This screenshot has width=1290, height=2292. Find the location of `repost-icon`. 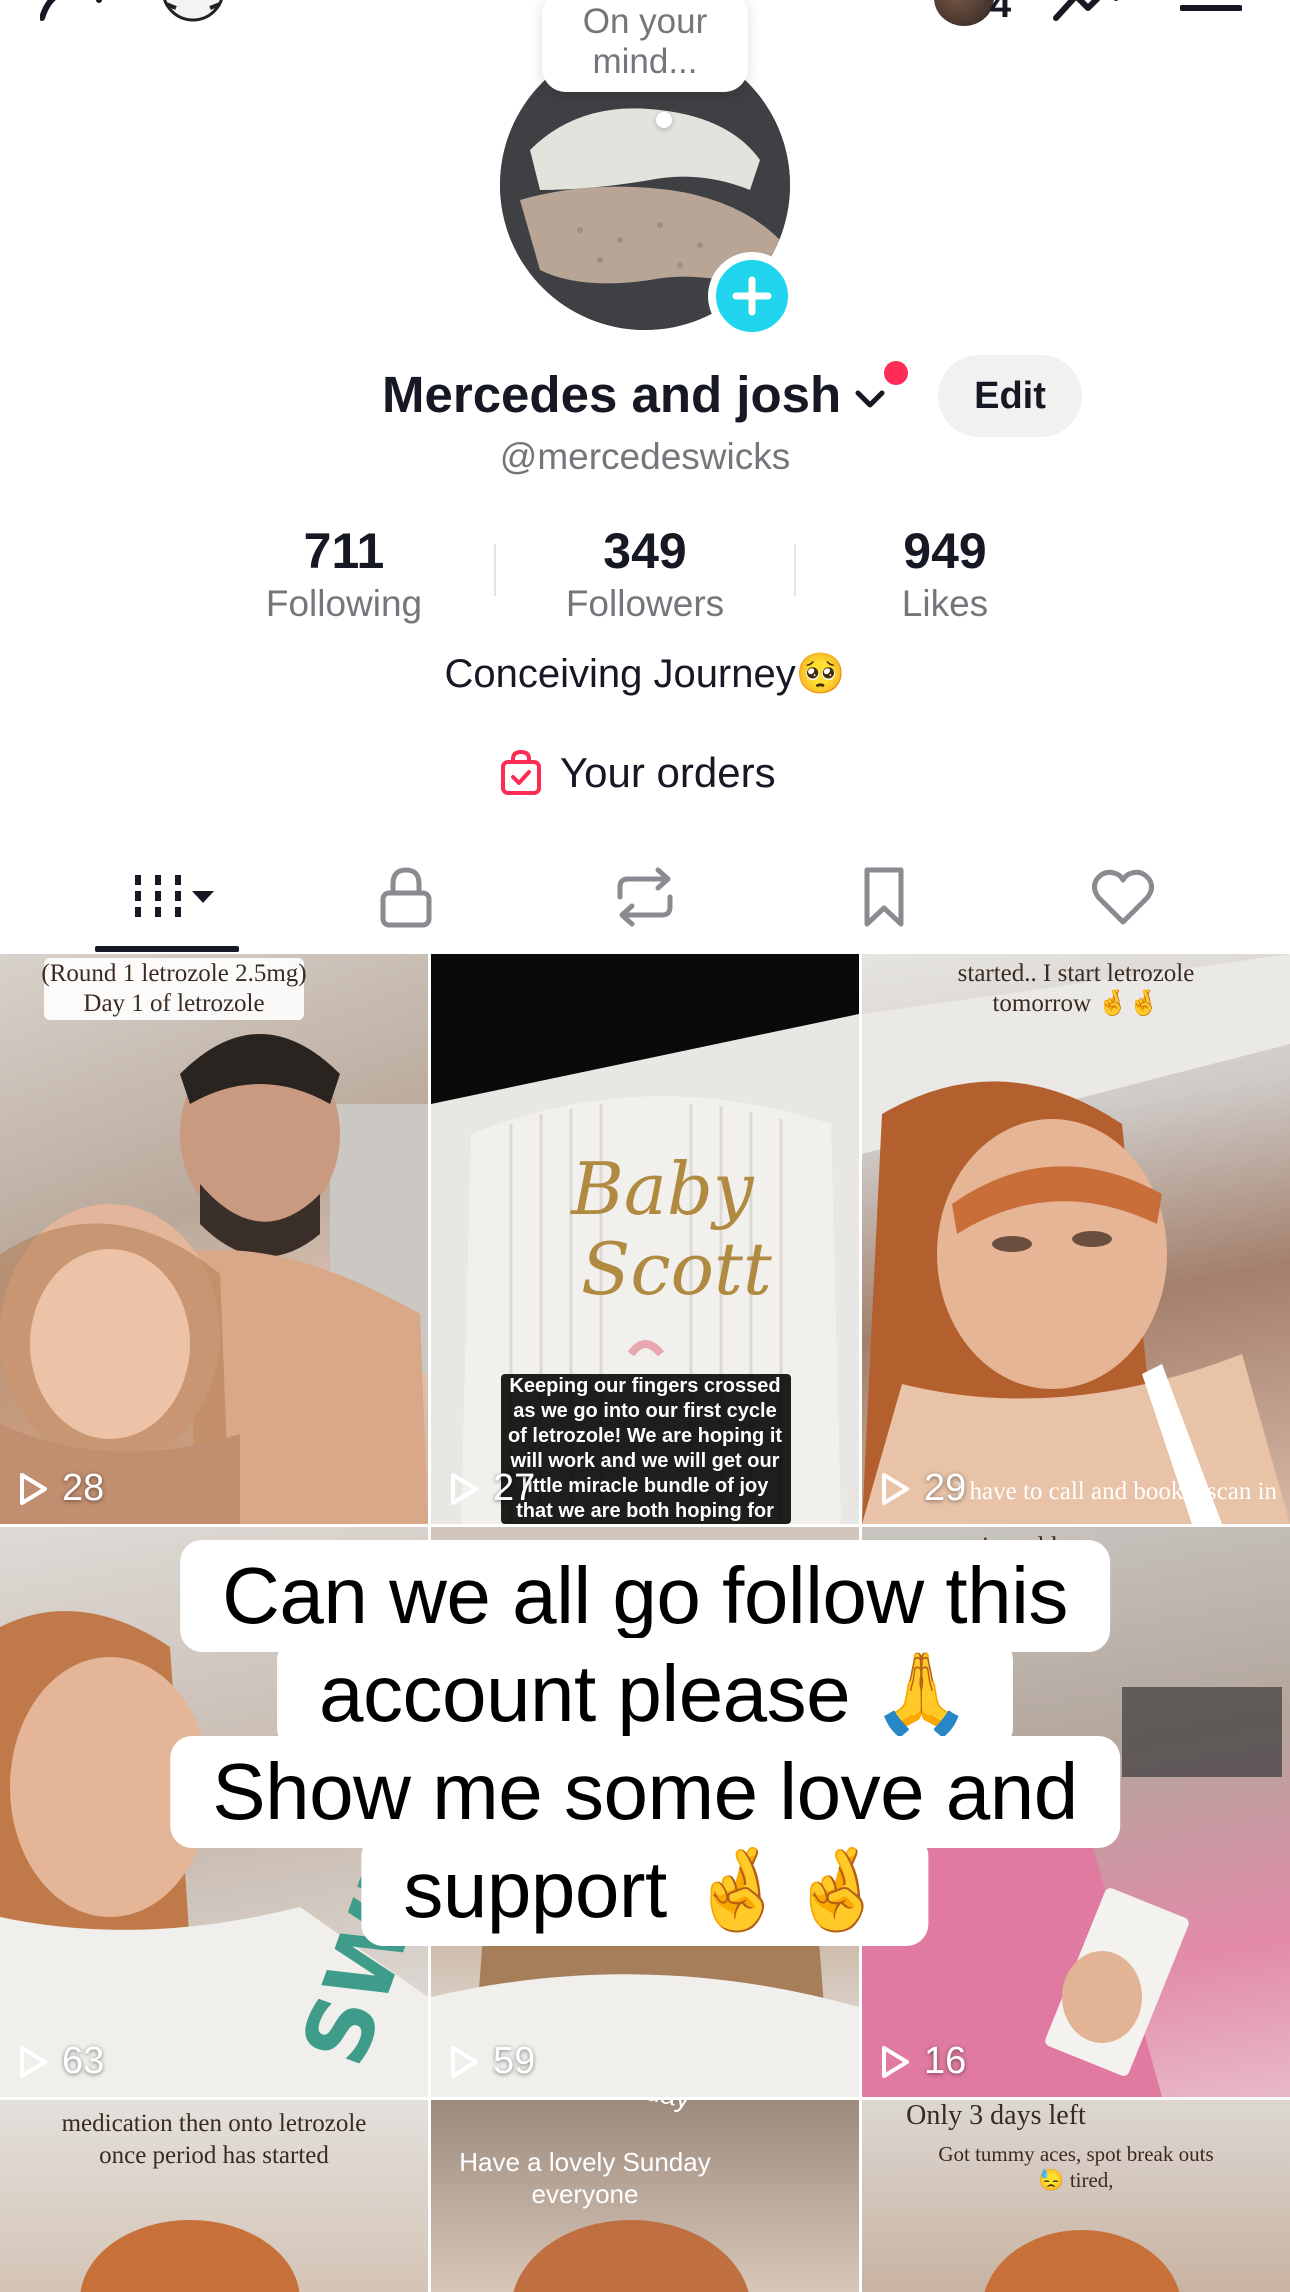

repost-icon is located at coordinates (645, 897).